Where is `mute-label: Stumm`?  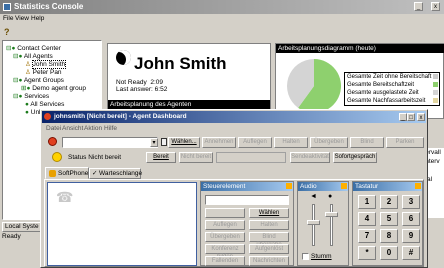
mute-label: Stumm is located at coordinates (321, 256).